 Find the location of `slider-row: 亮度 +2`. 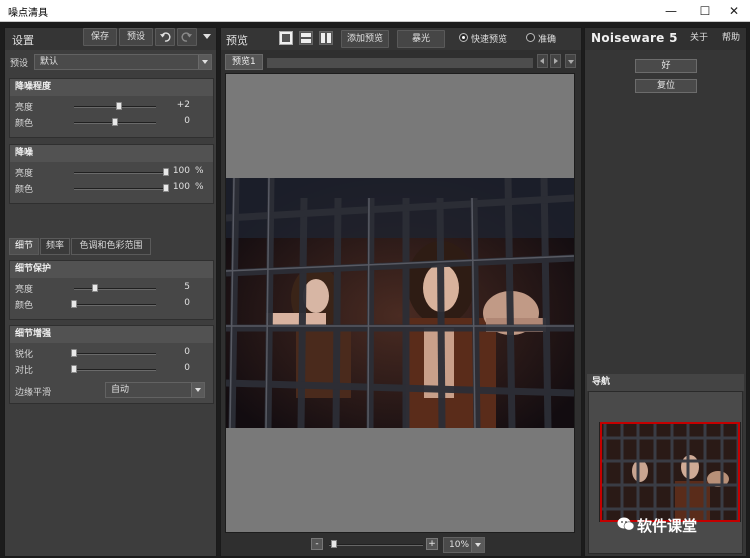

slider-row: 亮度 +2 is located at coordinates (111, 106).